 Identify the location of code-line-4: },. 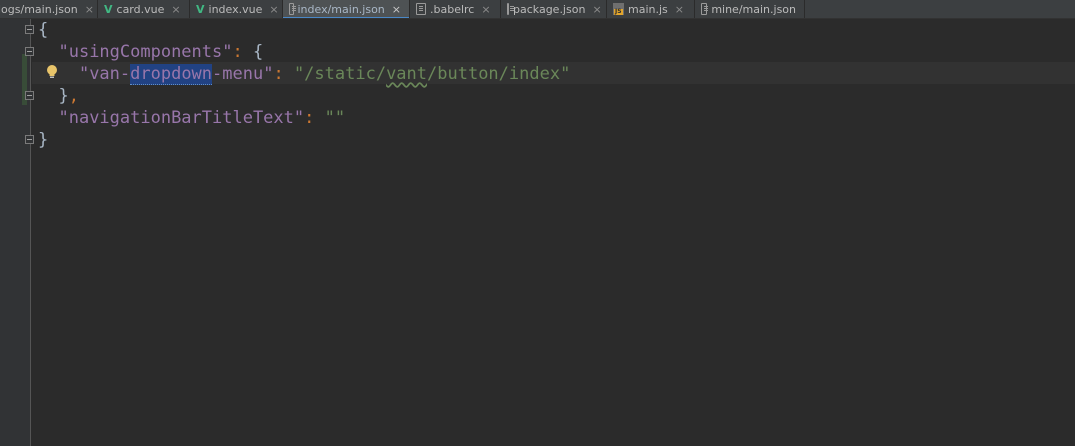
(58, 96).